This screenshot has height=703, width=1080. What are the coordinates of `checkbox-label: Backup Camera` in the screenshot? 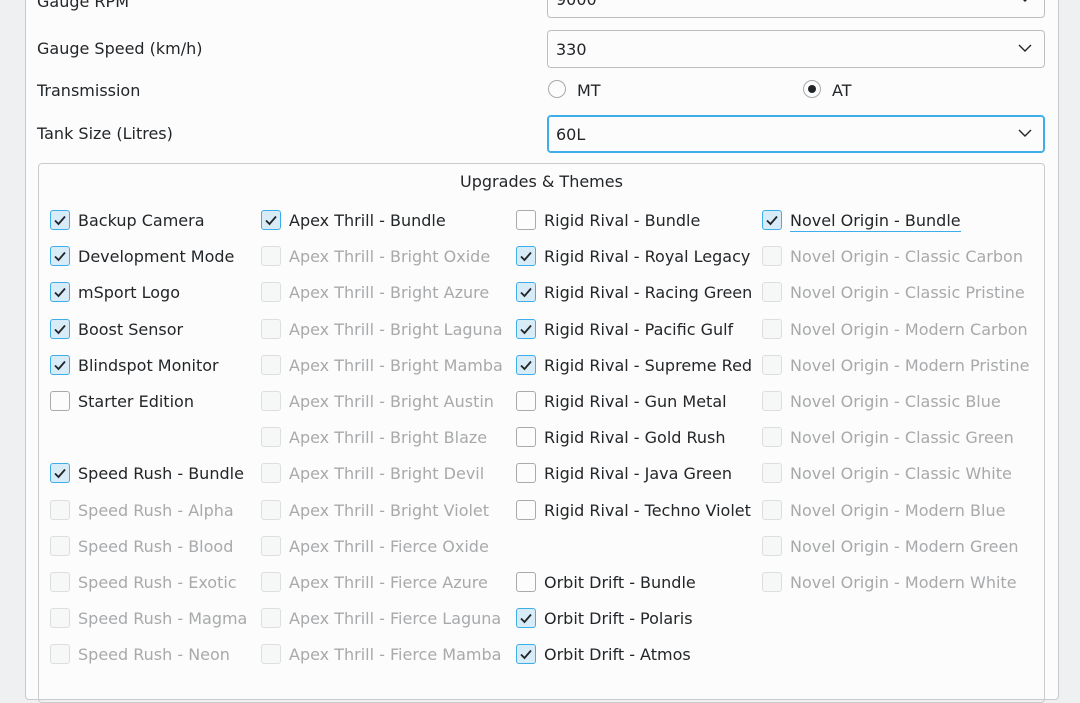 It's located at (141, 220).